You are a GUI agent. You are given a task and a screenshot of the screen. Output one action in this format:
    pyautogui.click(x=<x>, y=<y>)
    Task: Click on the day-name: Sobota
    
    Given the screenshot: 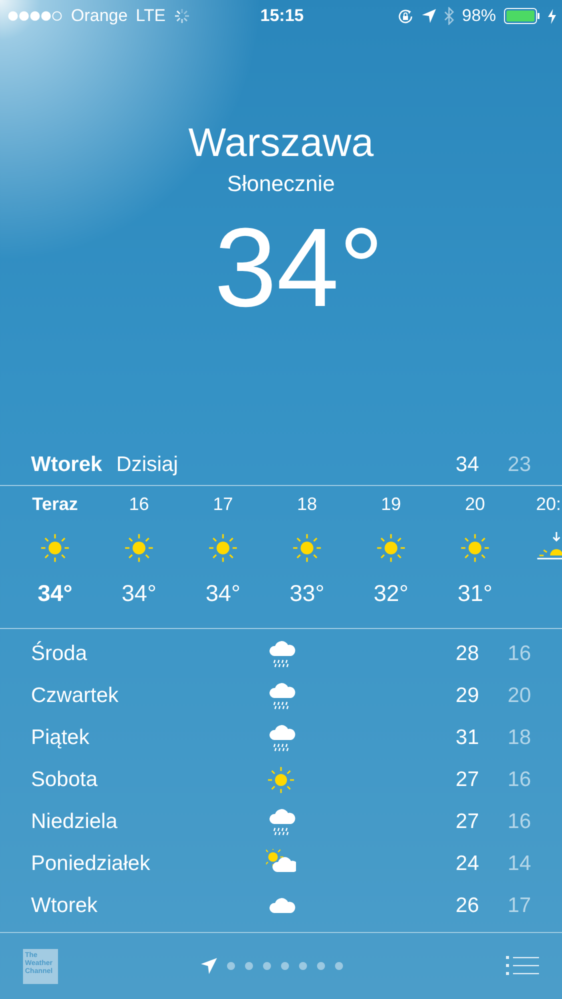 What is the action you would take?
    pyautogui.click(x=65, y=780)
    